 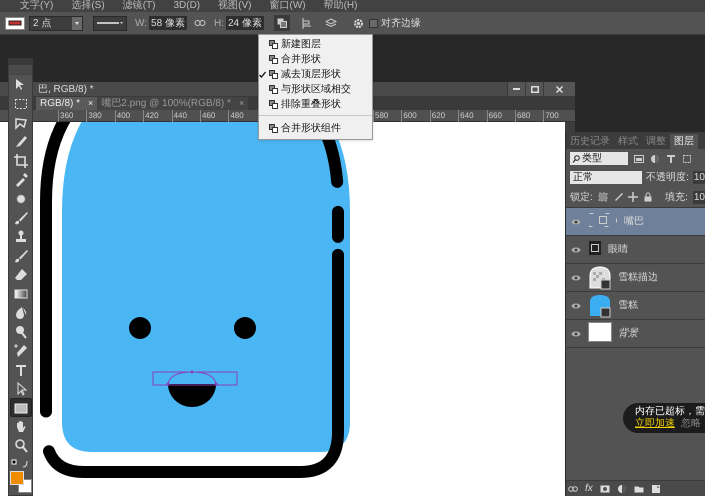 I want to click on opacity-label: 不透明度:, so click(x=667, y=177).